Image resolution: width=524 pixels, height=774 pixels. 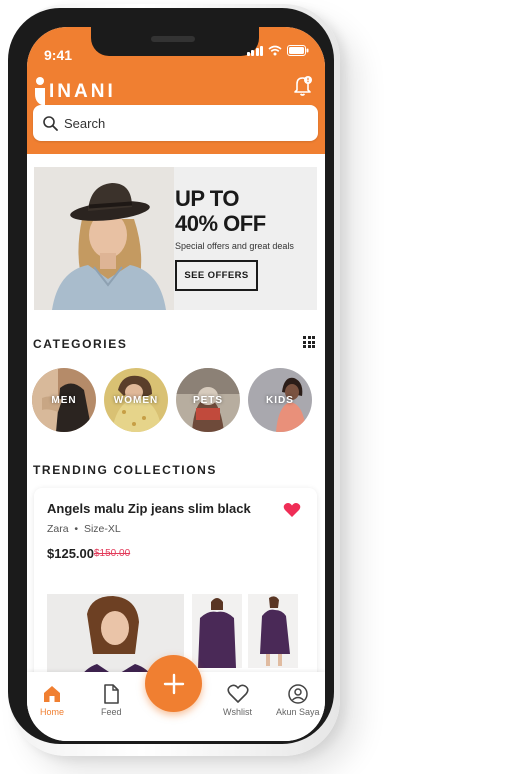 What do you see at coordinates (111, 712) in the screenshot?
I see `nav-feed-label: Feed` at bounding box center [111, 712].